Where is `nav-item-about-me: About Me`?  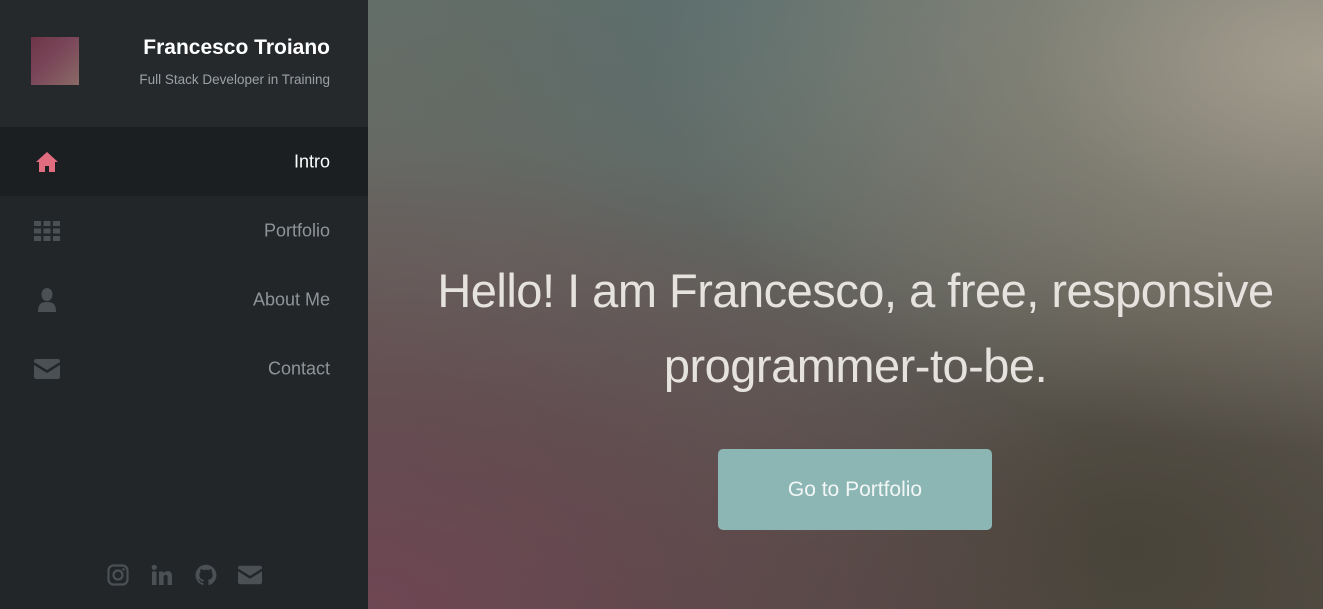 nav-item-about-me: About Me is located at coordinates (184, 299).